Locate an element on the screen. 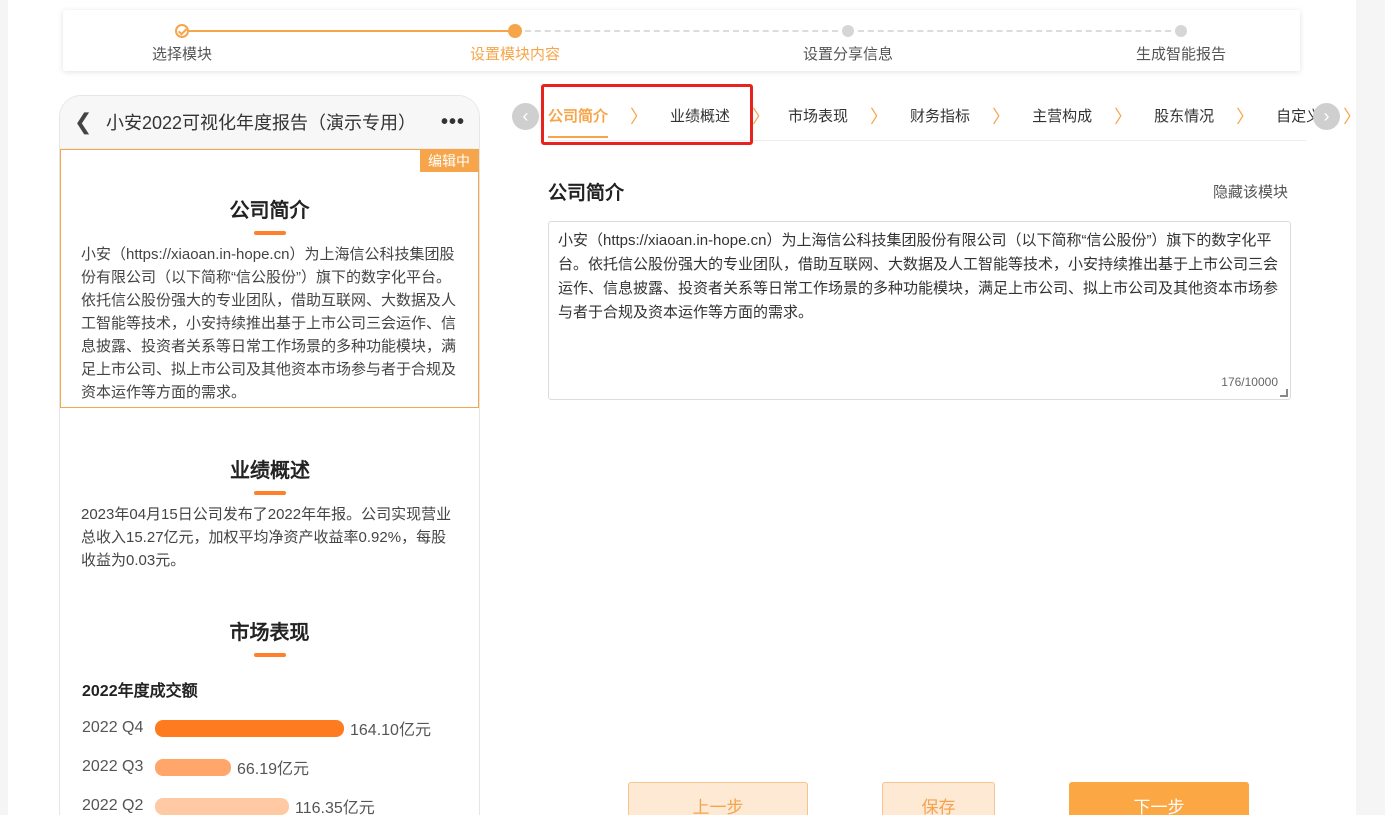 The image size is (1385, 815). preview-header: ❮ 小安2022可视化年度报告（演示专用） ••• is located at coordinates (269, 122).